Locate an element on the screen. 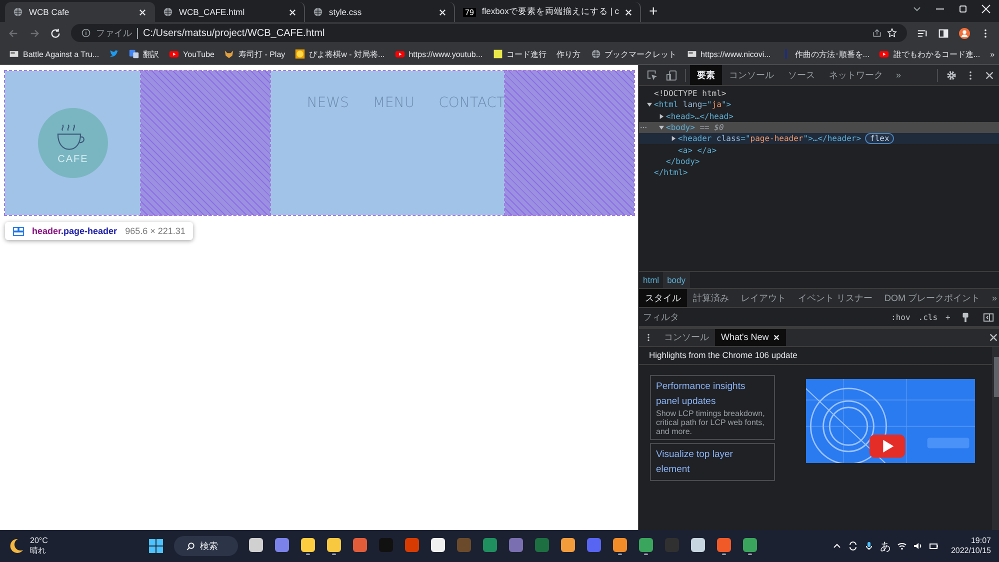 The height and width of the screenshot is (562, 999). bookmark-icon-button is located at coordinates (114, 54).